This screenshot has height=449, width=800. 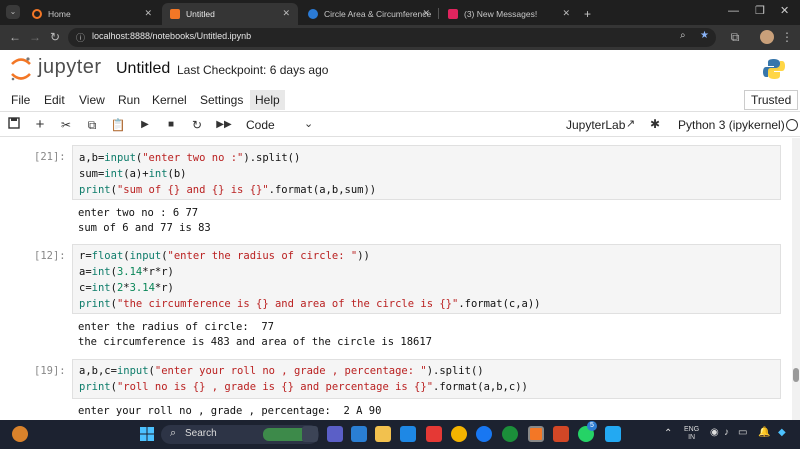 I want to click on copy-icon: ⧉, so click(x=92, y=125).